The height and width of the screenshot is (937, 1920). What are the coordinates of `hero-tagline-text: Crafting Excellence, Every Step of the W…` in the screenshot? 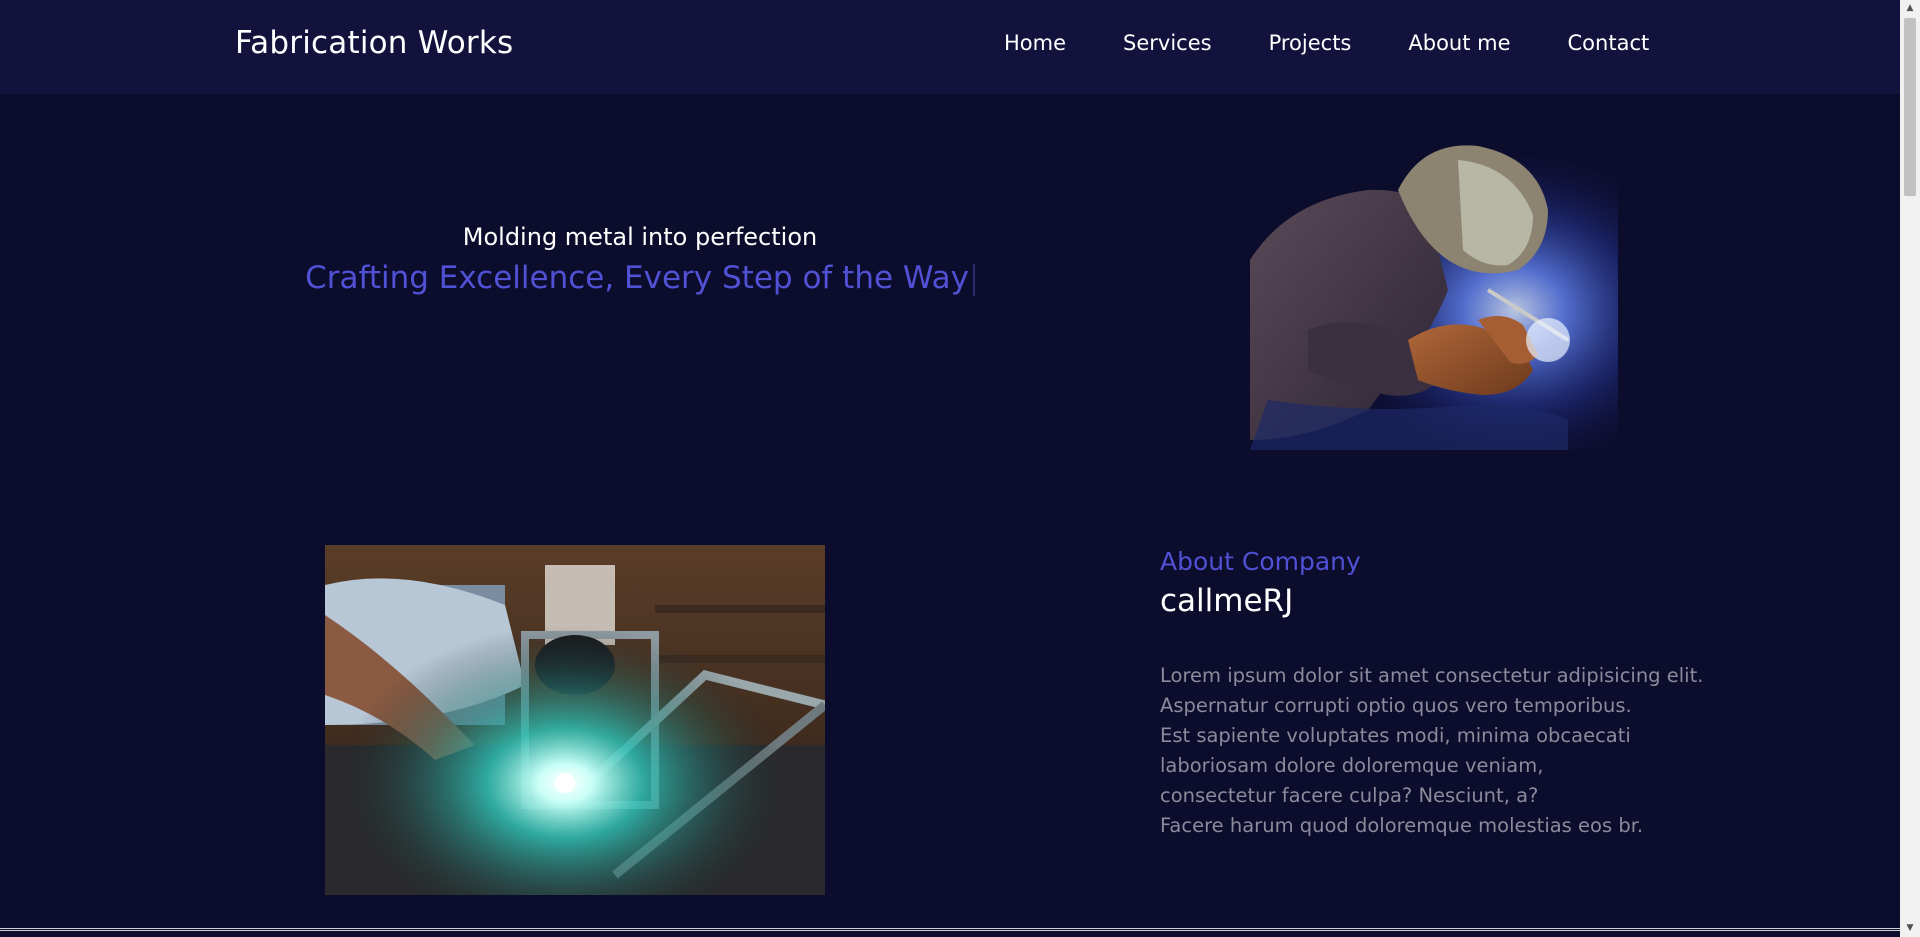 It's located at (637, 278).